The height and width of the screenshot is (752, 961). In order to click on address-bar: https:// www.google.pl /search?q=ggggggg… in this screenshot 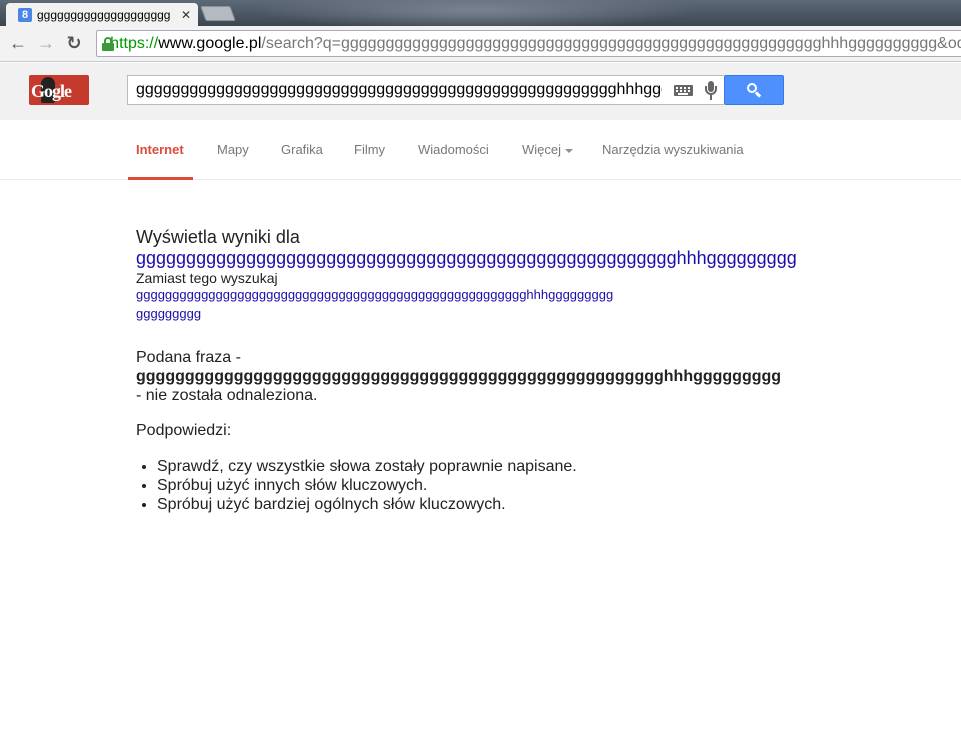, I will do `click(528, 43)`.